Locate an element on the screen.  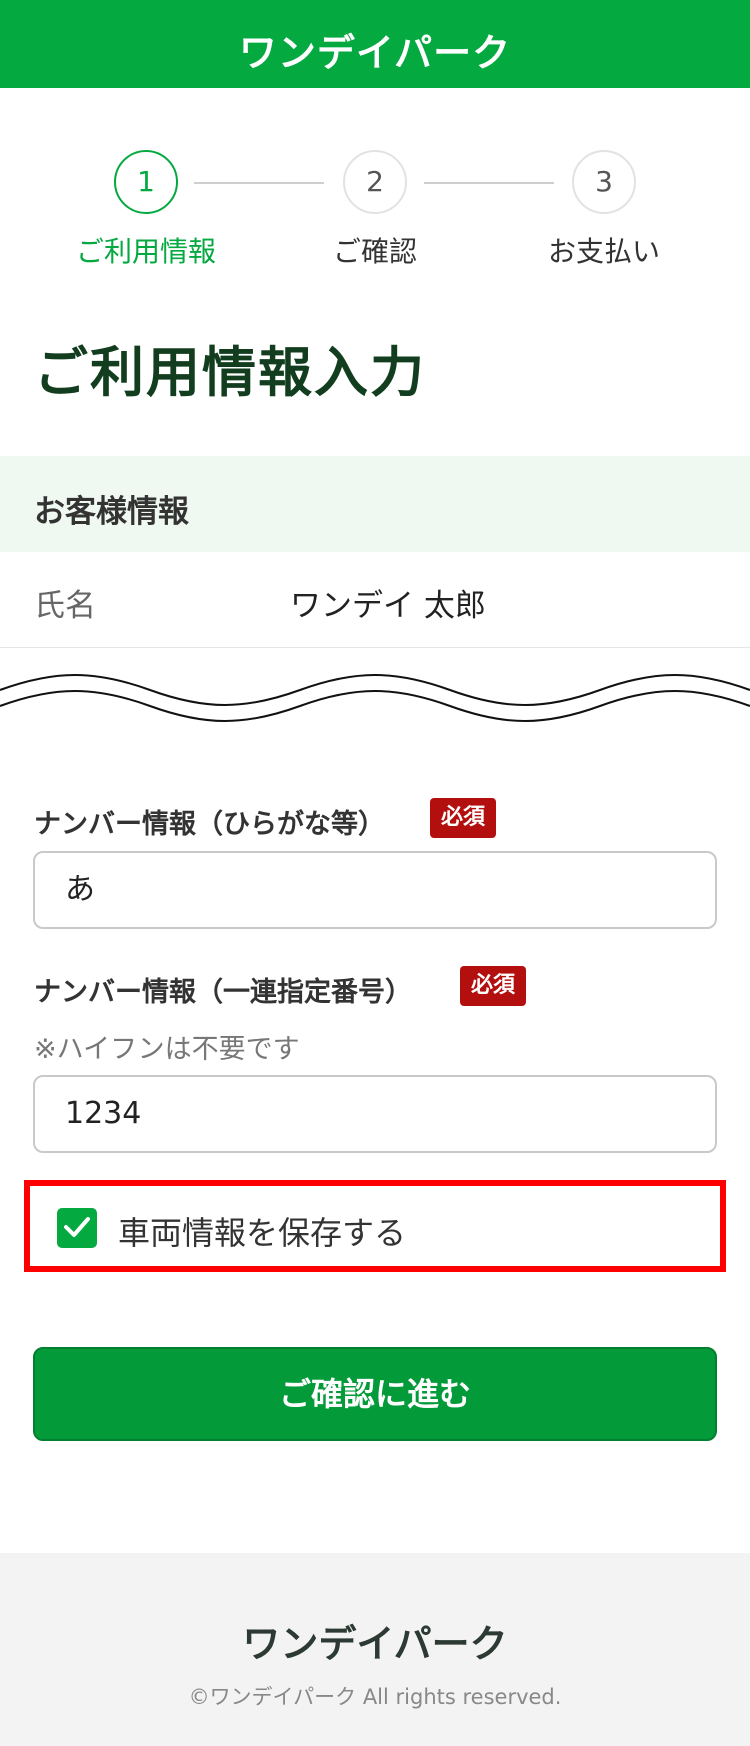
progress-stepper: 1 ご利用情報 2 ご確認 3 お支払い is located at coordinates (375, 215).